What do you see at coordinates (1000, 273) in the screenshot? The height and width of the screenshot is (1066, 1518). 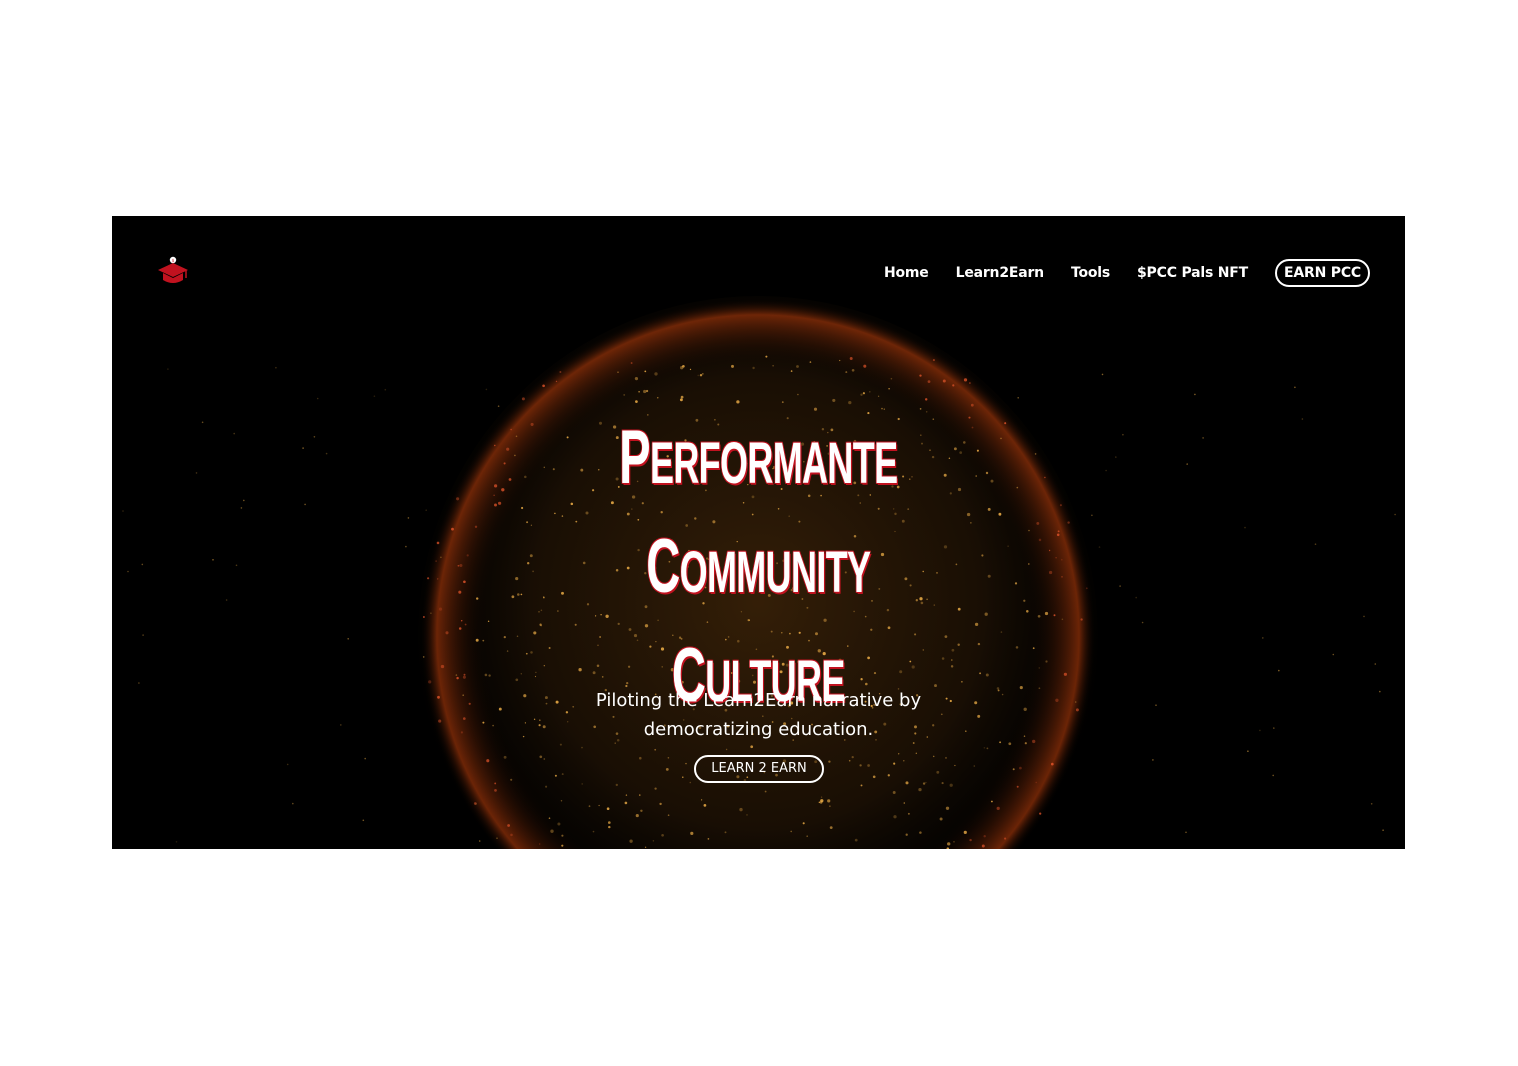 I see `nav-link-learn2earn: Learn2Earn` at bounding box center [1000, 273].